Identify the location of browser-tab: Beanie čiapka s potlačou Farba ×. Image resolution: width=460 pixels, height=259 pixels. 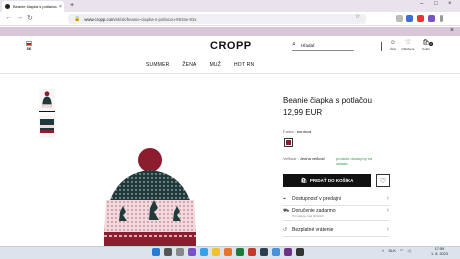
(33, 6).